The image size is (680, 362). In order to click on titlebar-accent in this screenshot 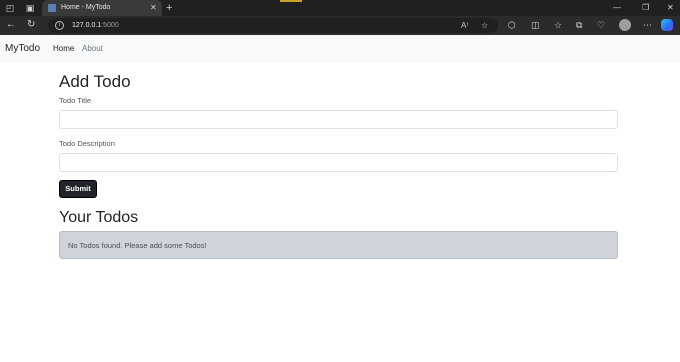, I will do `click(291, 1)`.